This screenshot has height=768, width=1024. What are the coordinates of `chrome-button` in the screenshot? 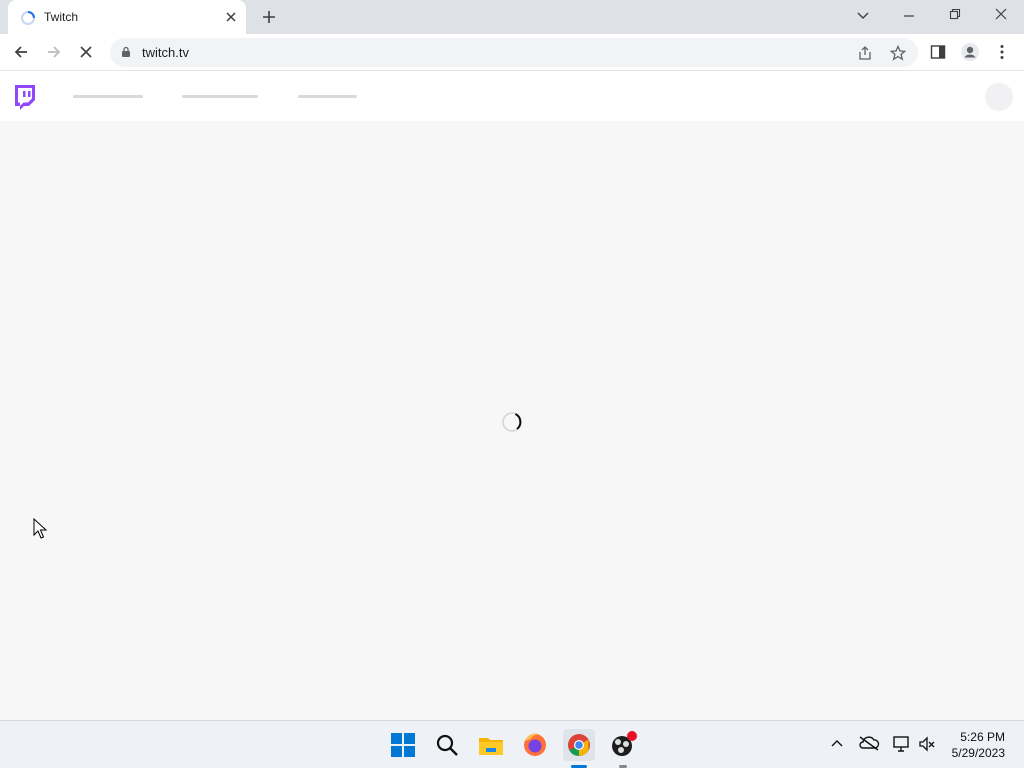 It's located at (579, 748).